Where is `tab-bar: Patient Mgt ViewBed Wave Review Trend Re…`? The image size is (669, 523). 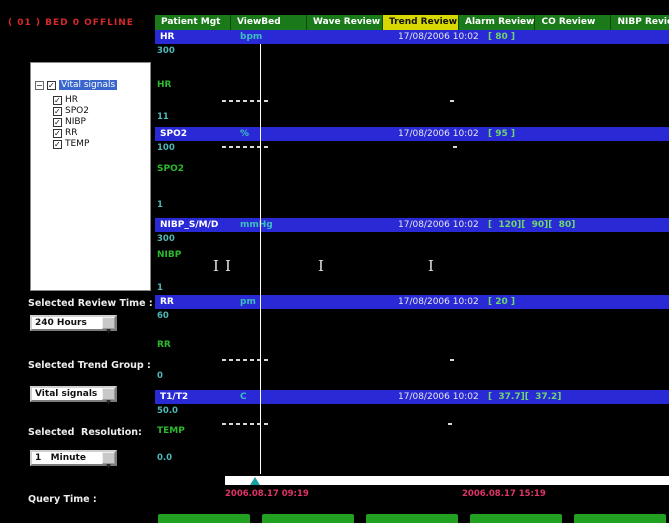 tab-bar: Patient Mgt ViewBed Wave Review Trend Re… is located at coordinates (412, 22).